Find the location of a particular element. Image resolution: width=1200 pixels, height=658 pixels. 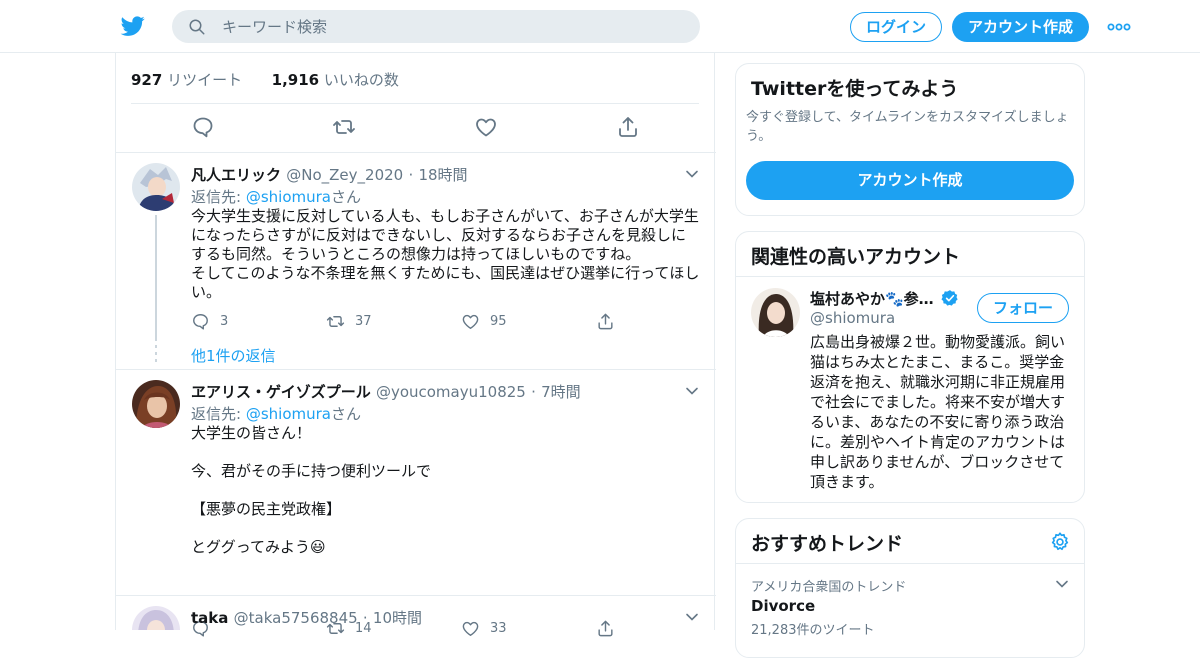

thread-dots is located at coordinates (156, 353).